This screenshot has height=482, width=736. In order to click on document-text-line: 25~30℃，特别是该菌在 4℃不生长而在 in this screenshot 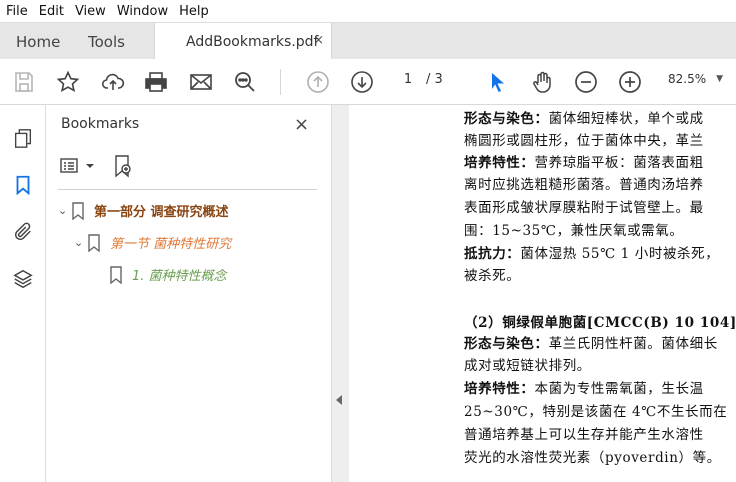, I will do `click(595, 410)`.